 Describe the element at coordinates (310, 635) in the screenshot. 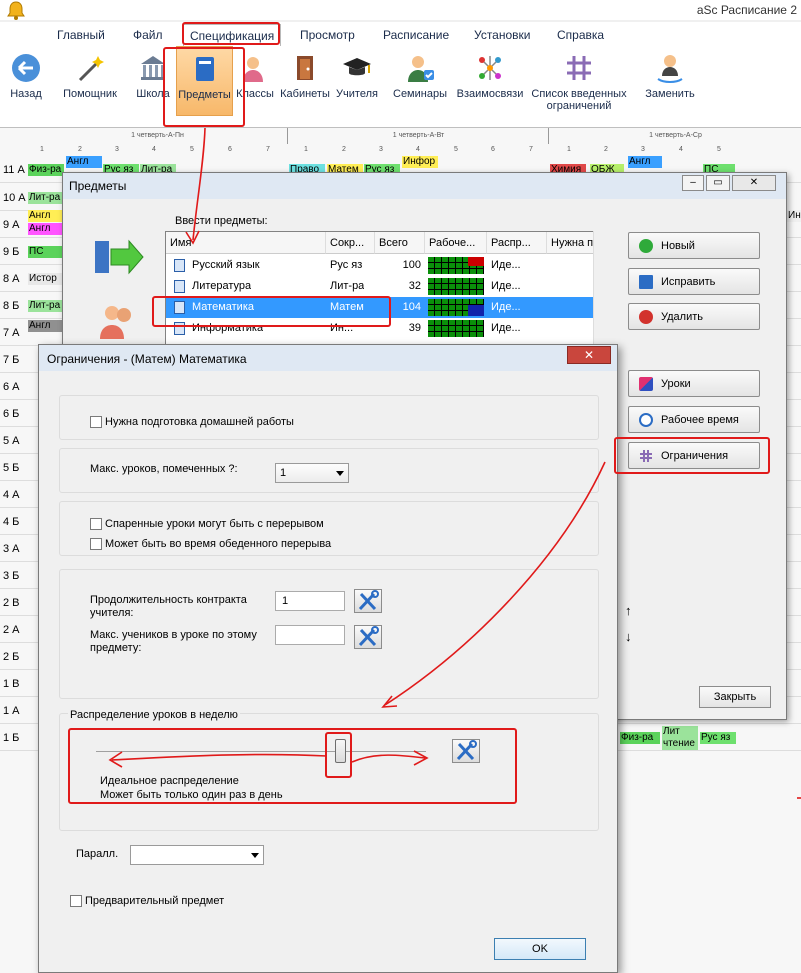

I see `max-students-input` at that location.